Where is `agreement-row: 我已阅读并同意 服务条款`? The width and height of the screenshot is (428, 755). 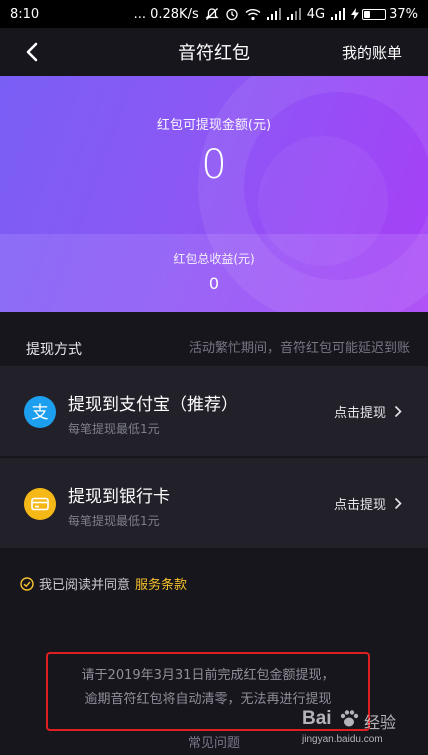
agreement-row: 我已阅读并同意 服务条款 is located at coordinates (103, 583).